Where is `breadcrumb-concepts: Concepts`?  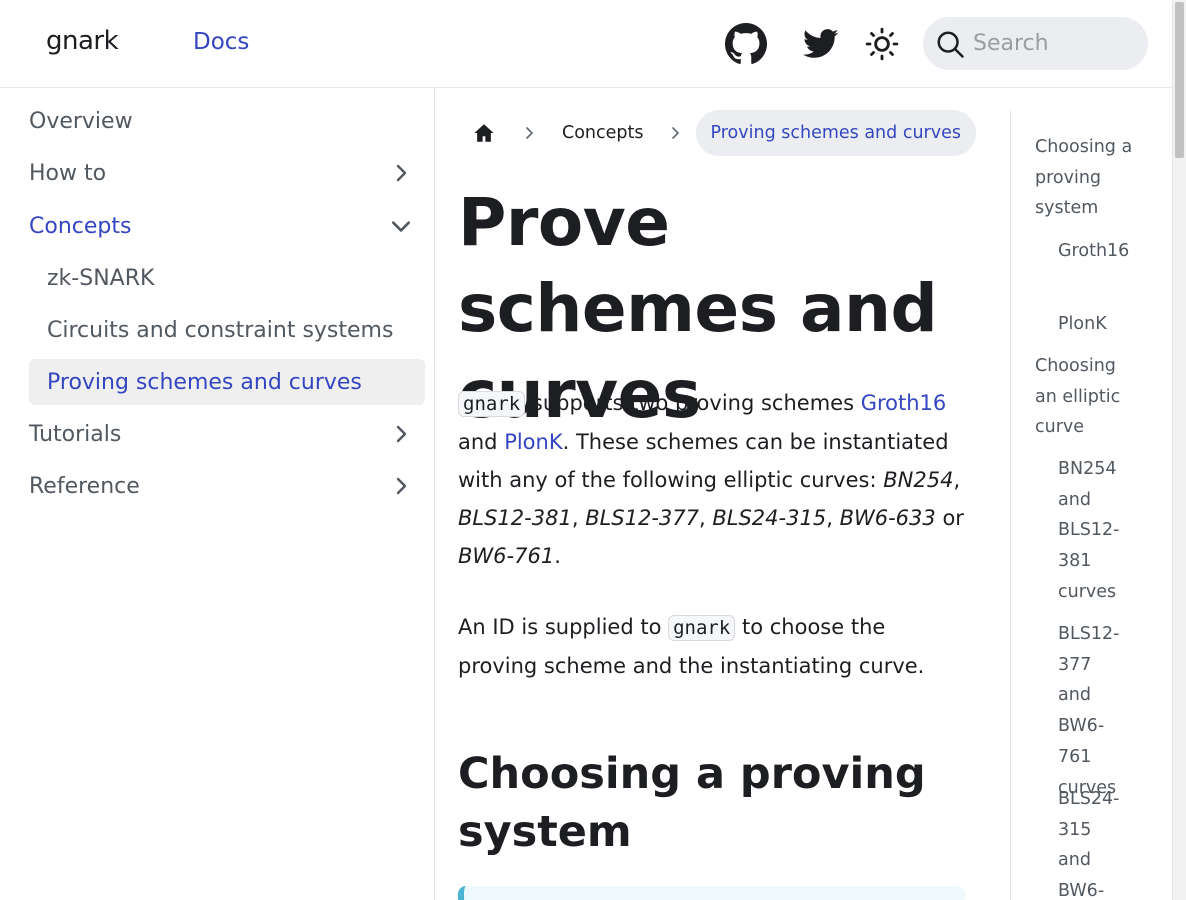 breadcrumb-concepts: Concepts is located at coordinates (603, 133).